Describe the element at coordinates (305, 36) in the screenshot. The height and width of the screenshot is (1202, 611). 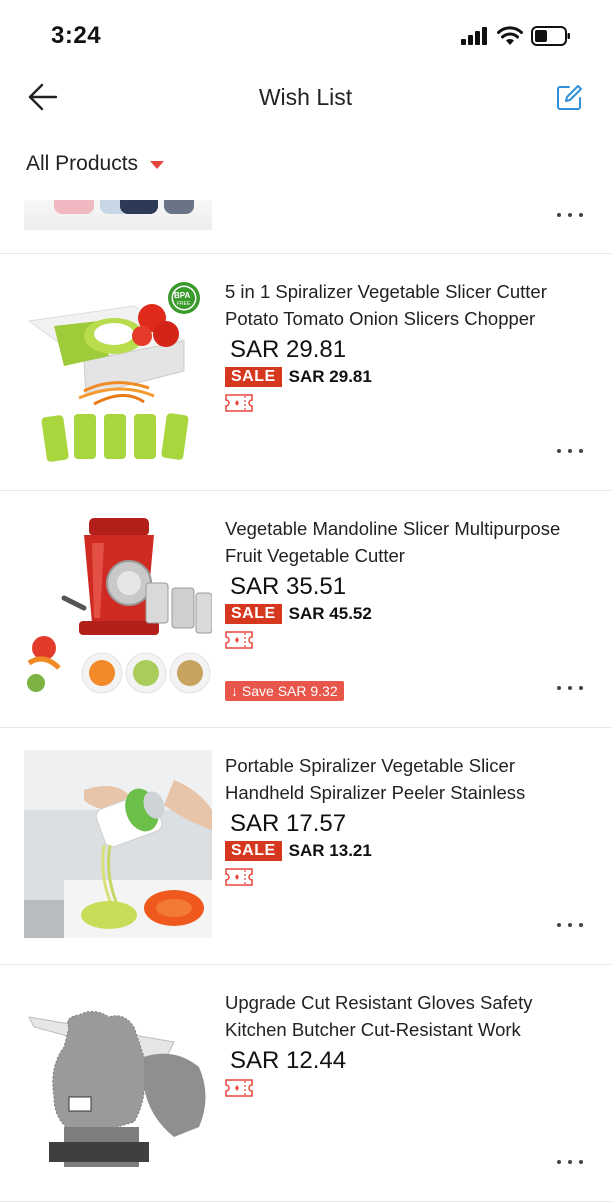
I see `status-bar: 3:24` at that location.